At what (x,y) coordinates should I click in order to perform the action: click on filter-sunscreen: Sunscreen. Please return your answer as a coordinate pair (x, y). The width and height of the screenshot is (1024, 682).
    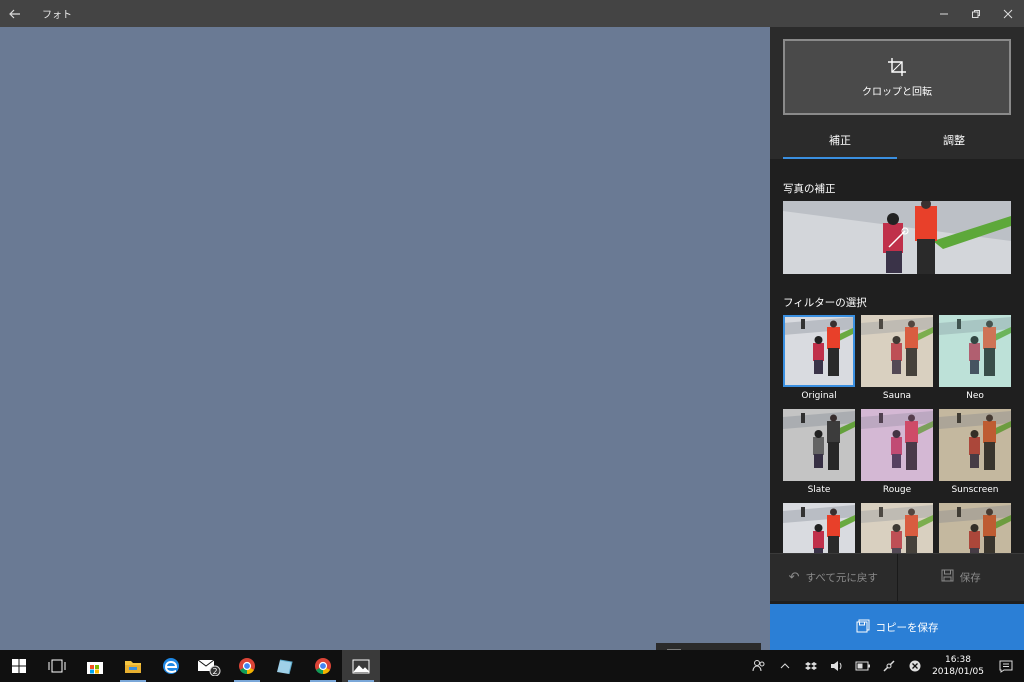
    Looking at the image, I should click on (975, 452).